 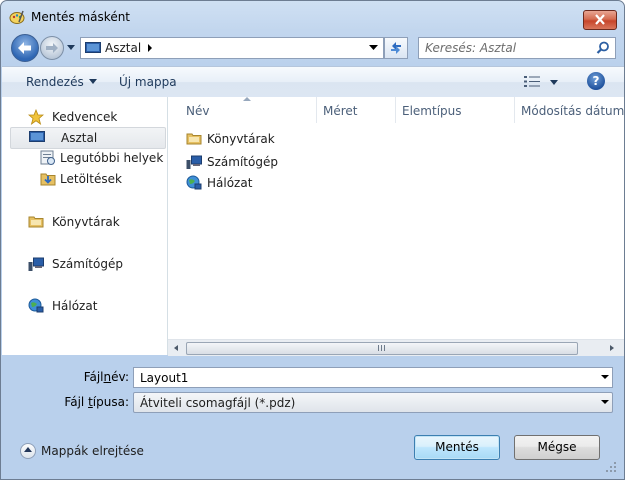 What do you see at coordinates (198, 111) in the screenshot?
I see `column-header-label: Név` at bounding box center [198, 111].